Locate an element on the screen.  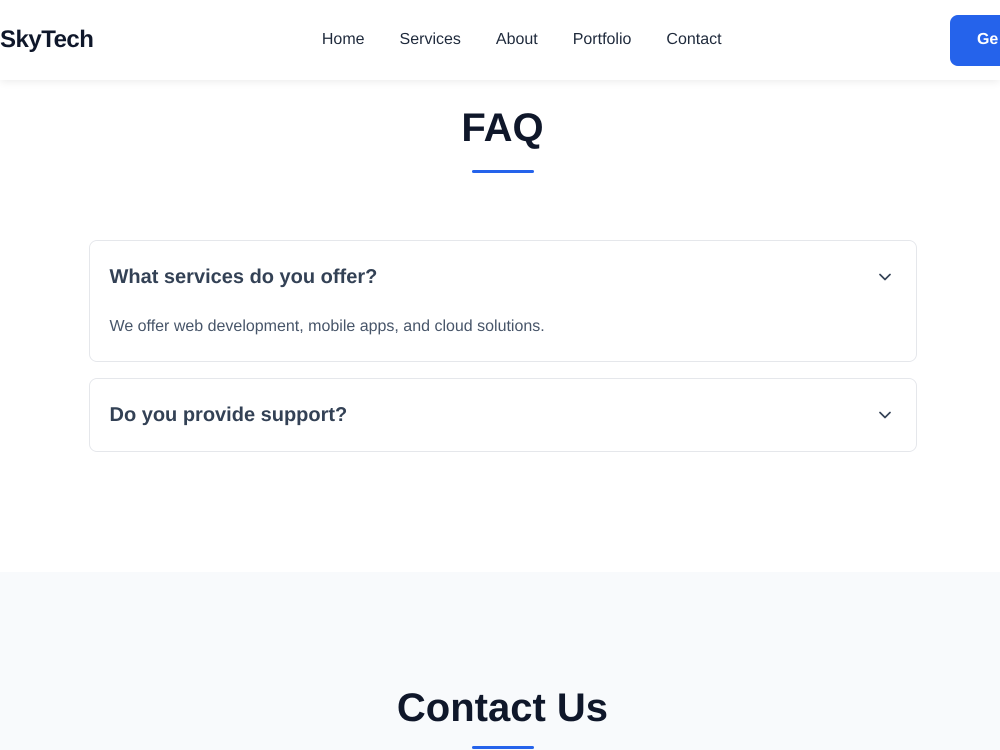
logo-text: SkyTech is located at coordinates (47, 40).